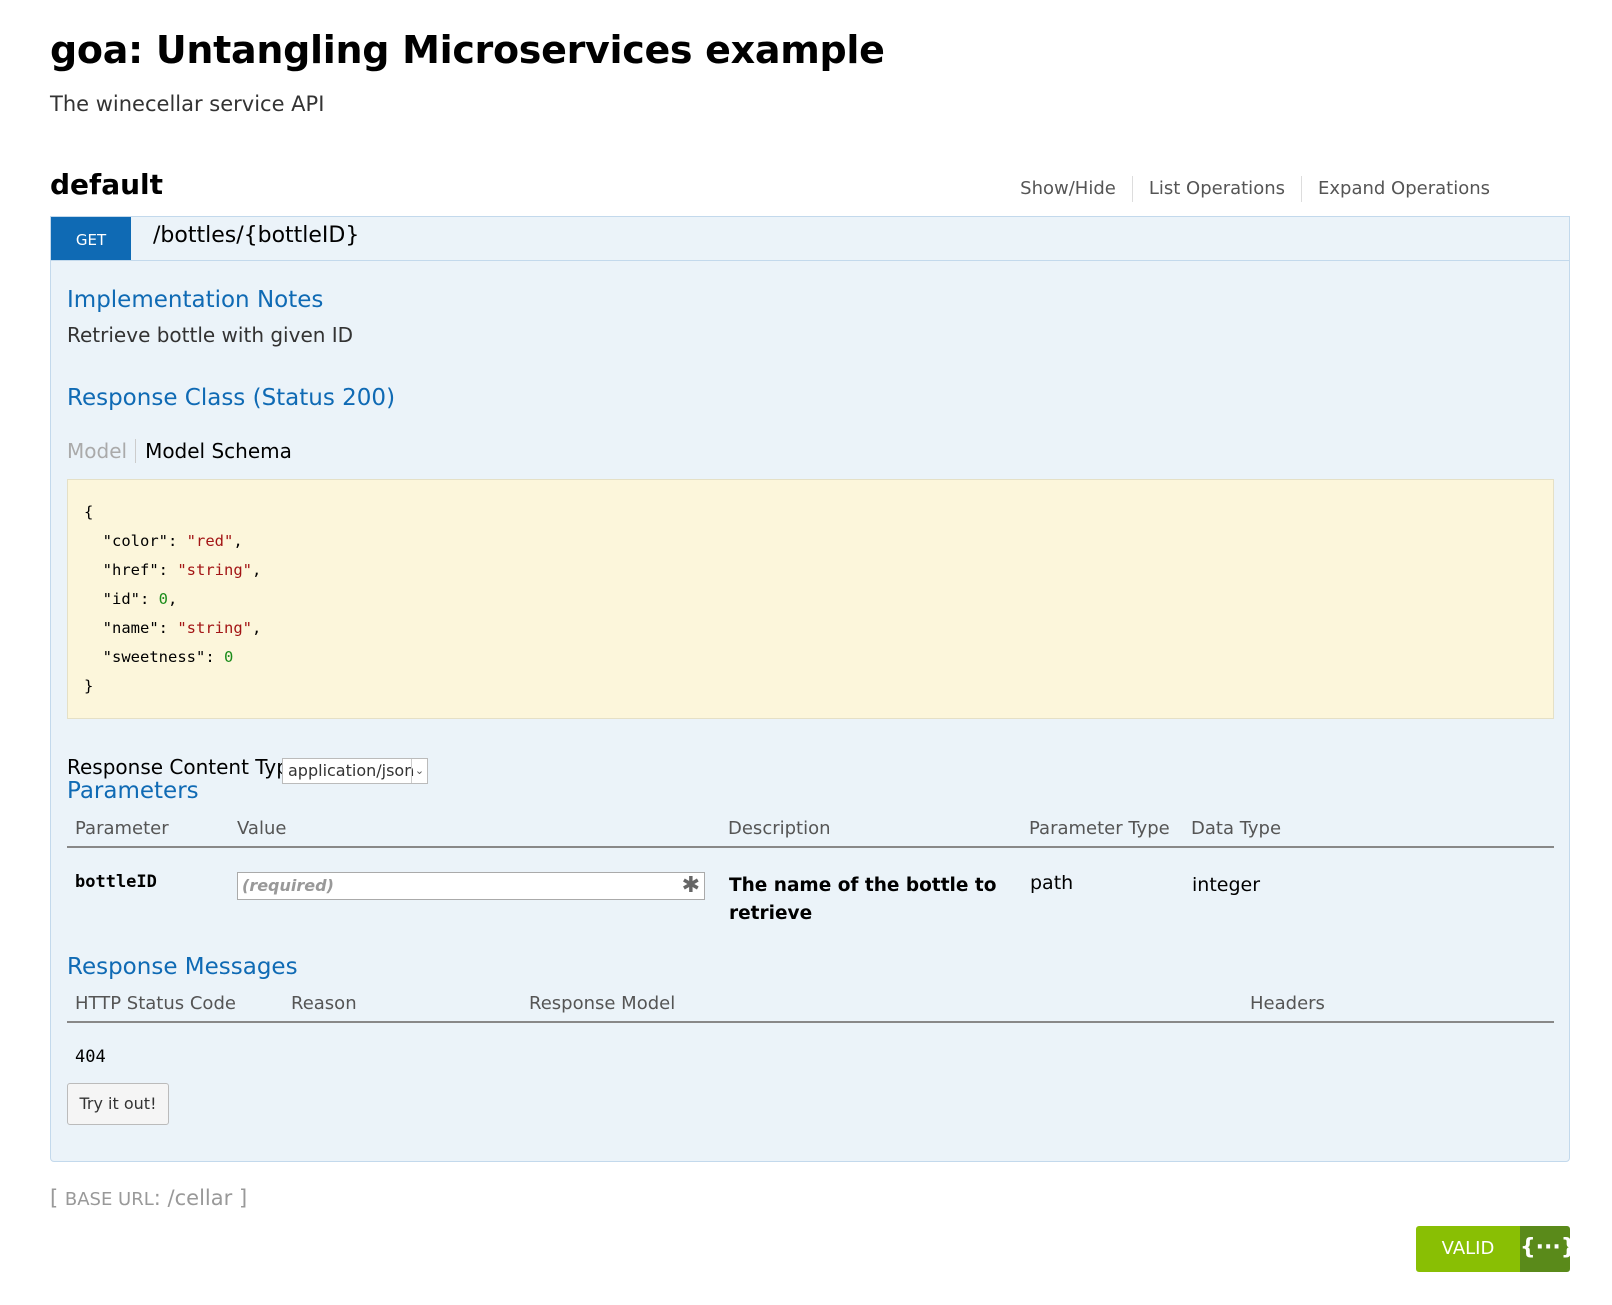  I want to click on response-status-code: 404, so click(90, 1057).